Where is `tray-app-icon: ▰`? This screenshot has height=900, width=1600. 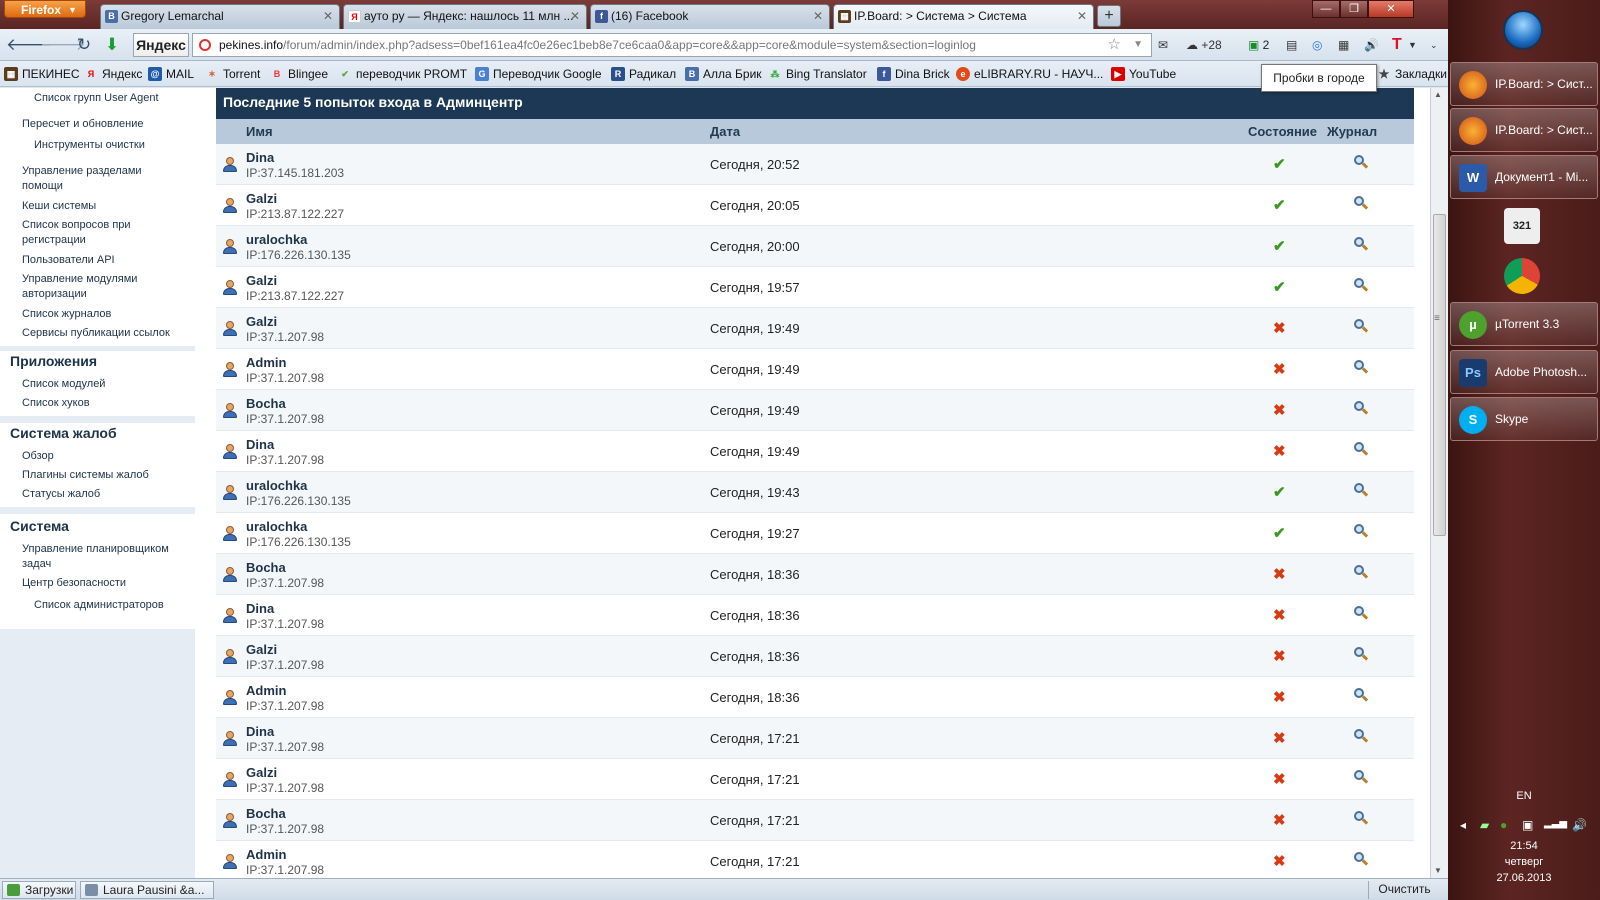 tray-app-icon: ▰ is located at coordinates (1484, 825).